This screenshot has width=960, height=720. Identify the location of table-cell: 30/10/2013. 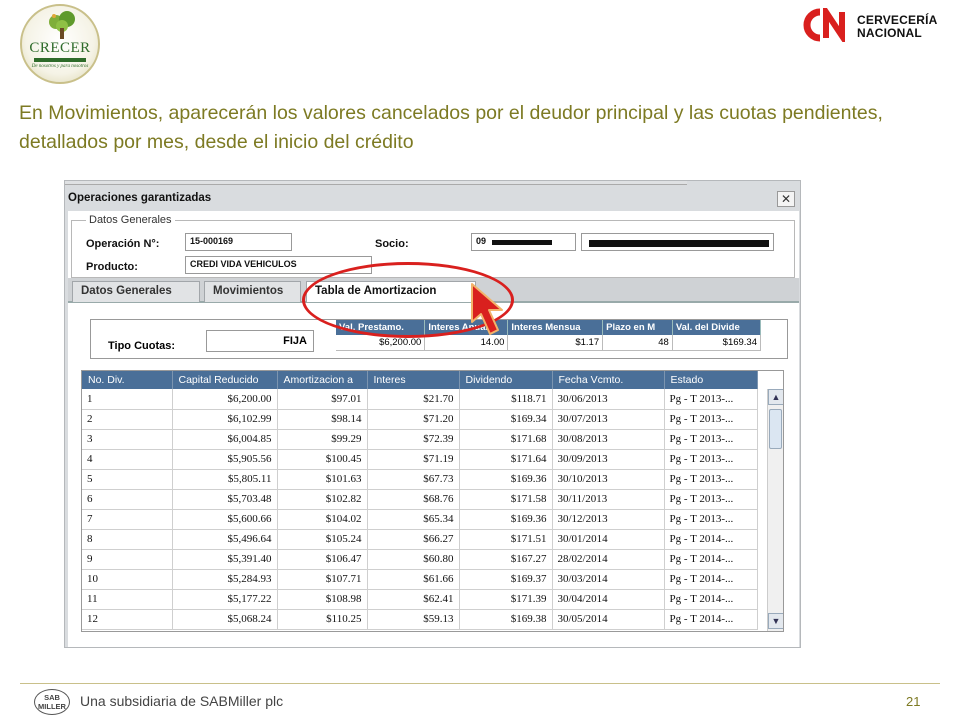
(608, 479).